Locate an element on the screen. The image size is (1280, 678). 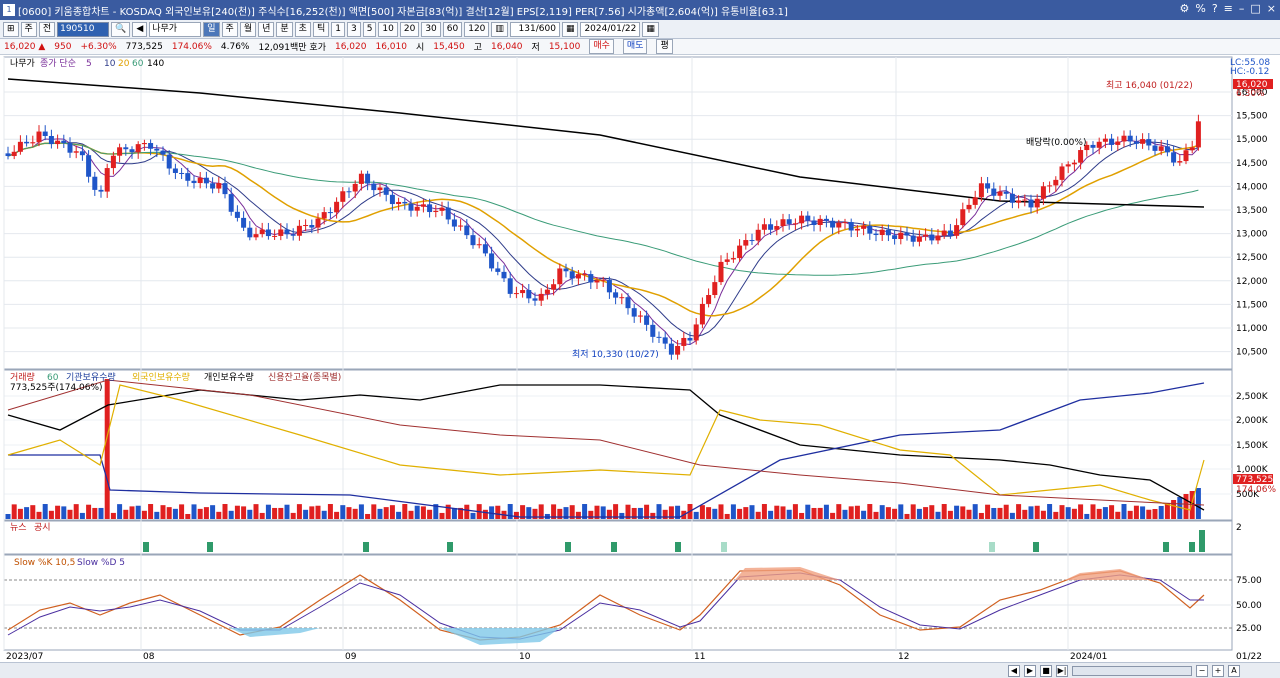
font-icon: A is located at coordinates (1234, 670).